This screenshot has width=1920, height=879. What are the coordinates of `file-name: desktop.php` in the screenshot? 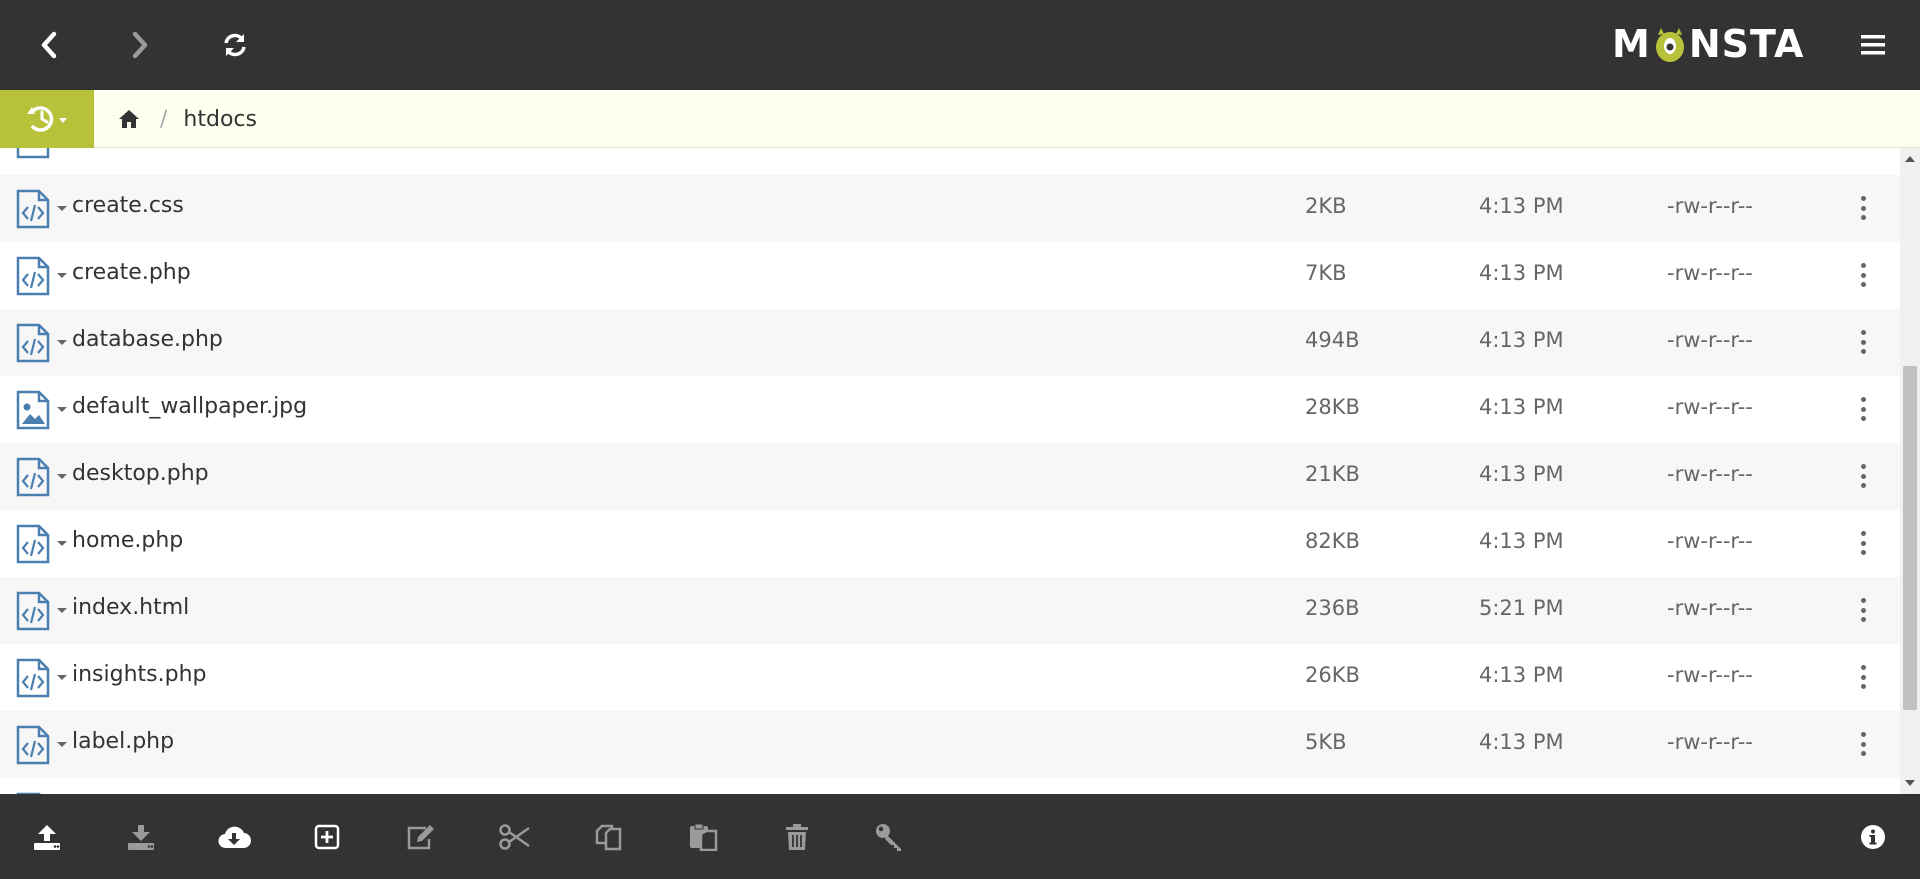 It's located at (140, 473).